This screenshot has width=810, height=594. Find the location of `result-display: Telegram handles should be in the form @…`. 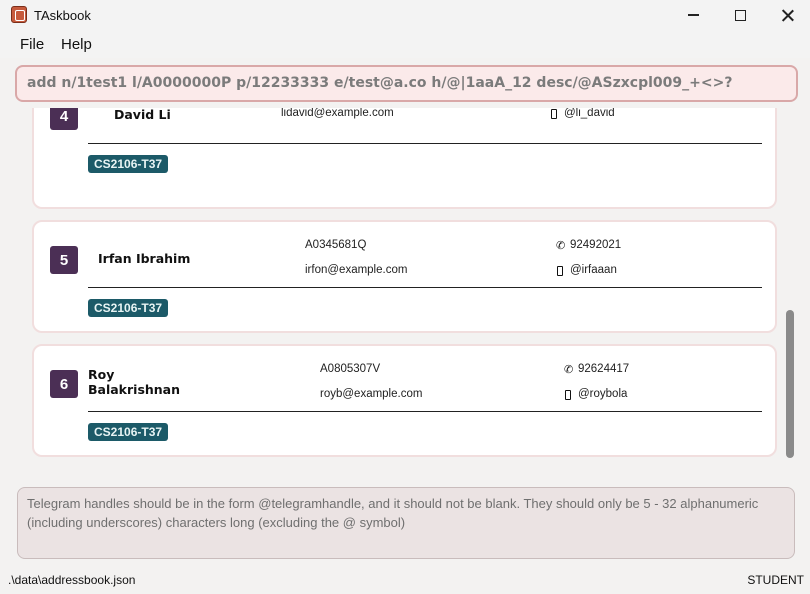

result-display: Telegram handles should be in the form @… is located at coordinates (406, 523).